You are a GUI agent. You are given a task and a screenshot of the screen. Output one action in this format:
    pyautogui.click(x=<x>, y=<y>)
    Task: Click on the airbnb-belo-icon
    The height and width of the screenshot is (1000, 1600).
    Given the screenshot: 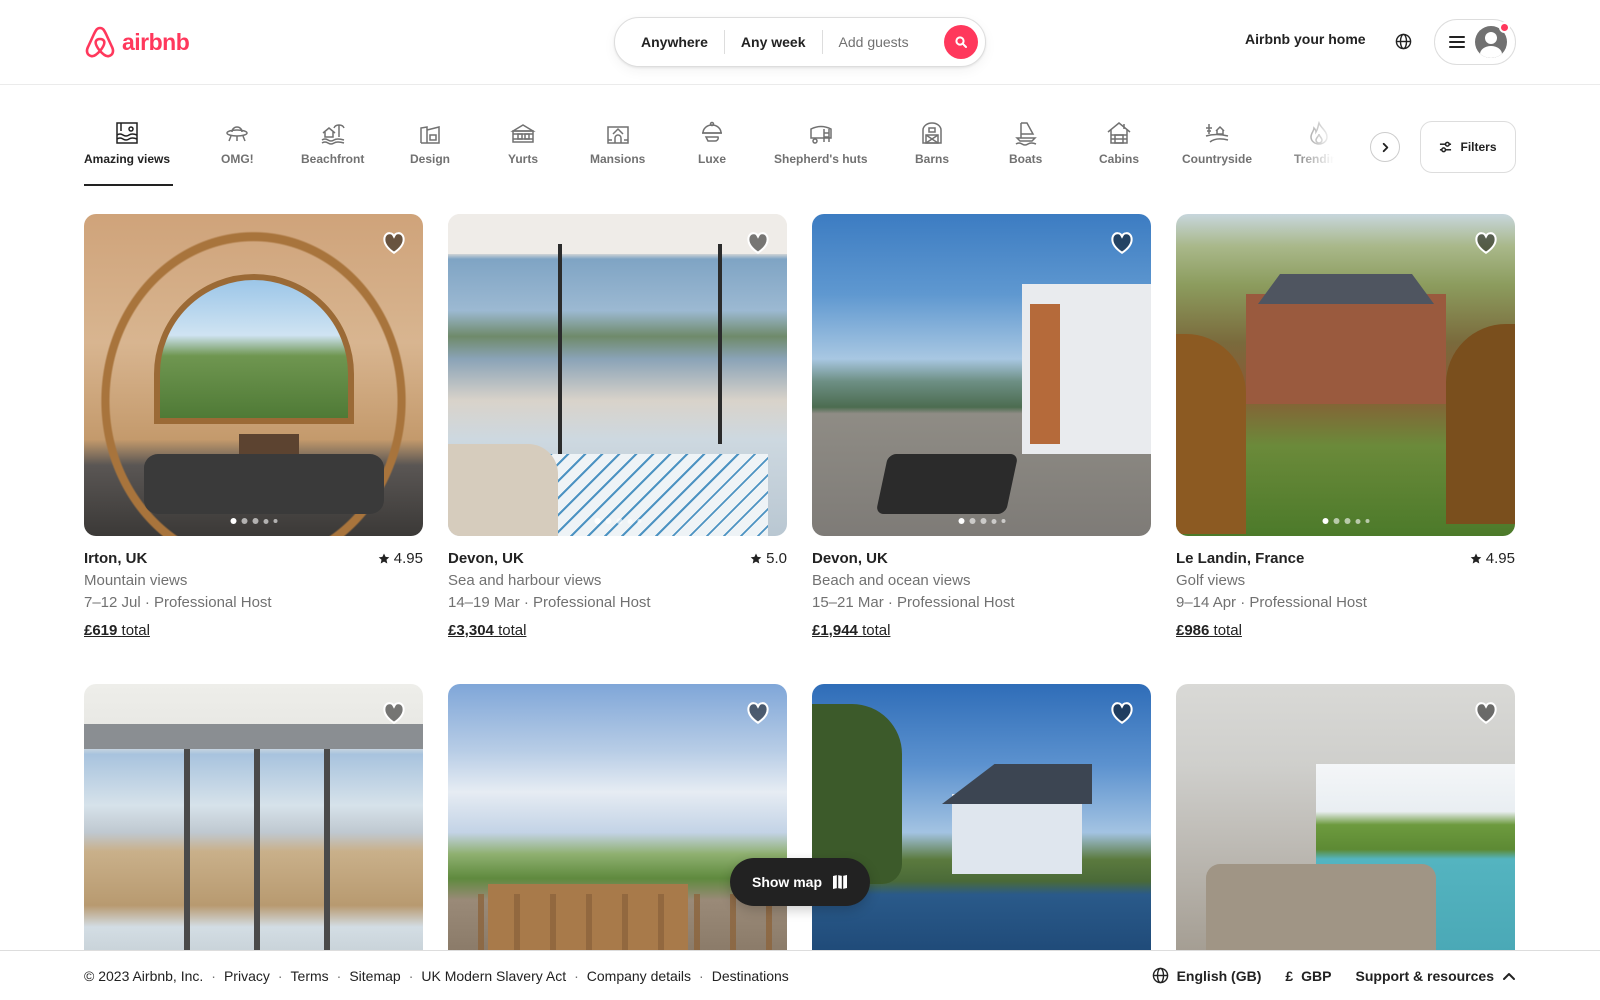 What is the action you would take?
    pyautogui.click(x=100, y=42)
    